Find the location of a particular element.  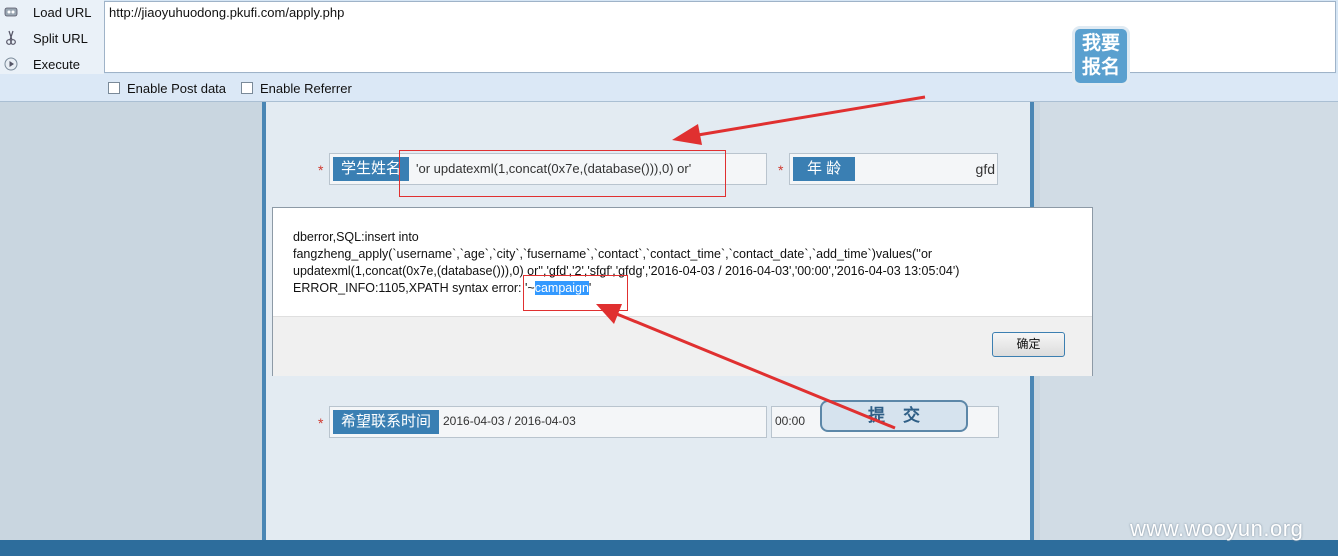

age-value: gfd is located at coordinates (985, 169).